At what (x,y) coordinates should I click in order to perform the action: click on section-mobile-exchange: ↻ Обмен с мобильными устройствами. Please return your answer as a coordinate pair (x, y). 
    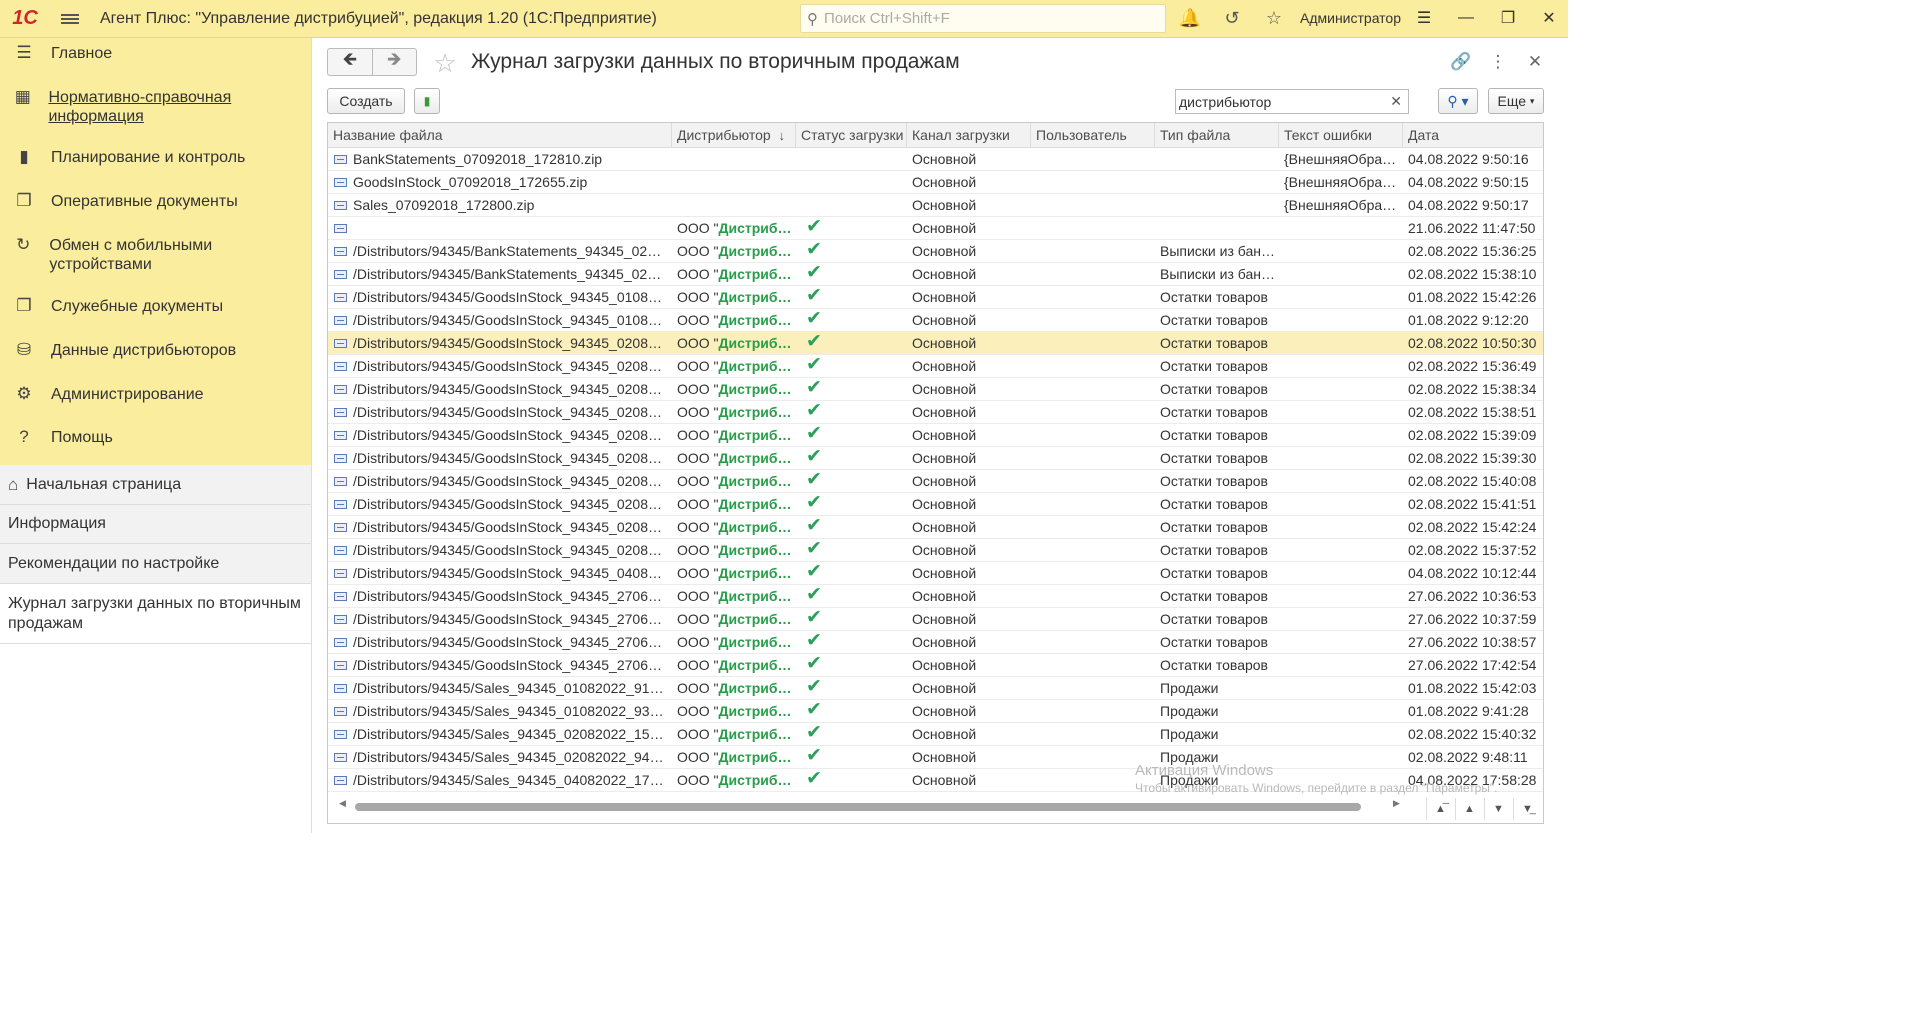
    Looking at the image, I should click on (155, 262).